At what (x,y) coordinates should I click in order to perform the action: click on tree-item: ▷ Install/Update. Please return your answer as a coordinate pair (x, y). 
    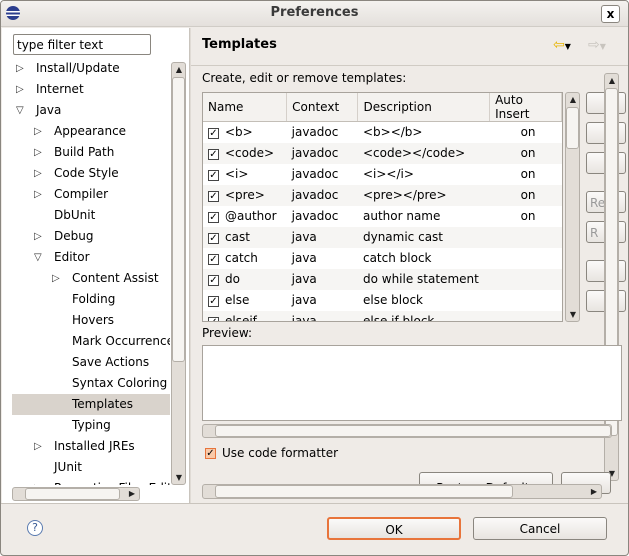
    Looking at the image, I should click on (91, 69).